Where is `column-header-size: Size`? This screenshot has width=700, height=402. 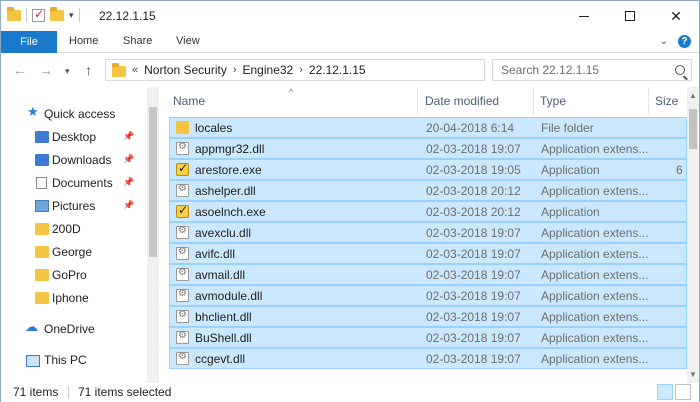
column-header-size: Size is located at coordinates (666, 101).